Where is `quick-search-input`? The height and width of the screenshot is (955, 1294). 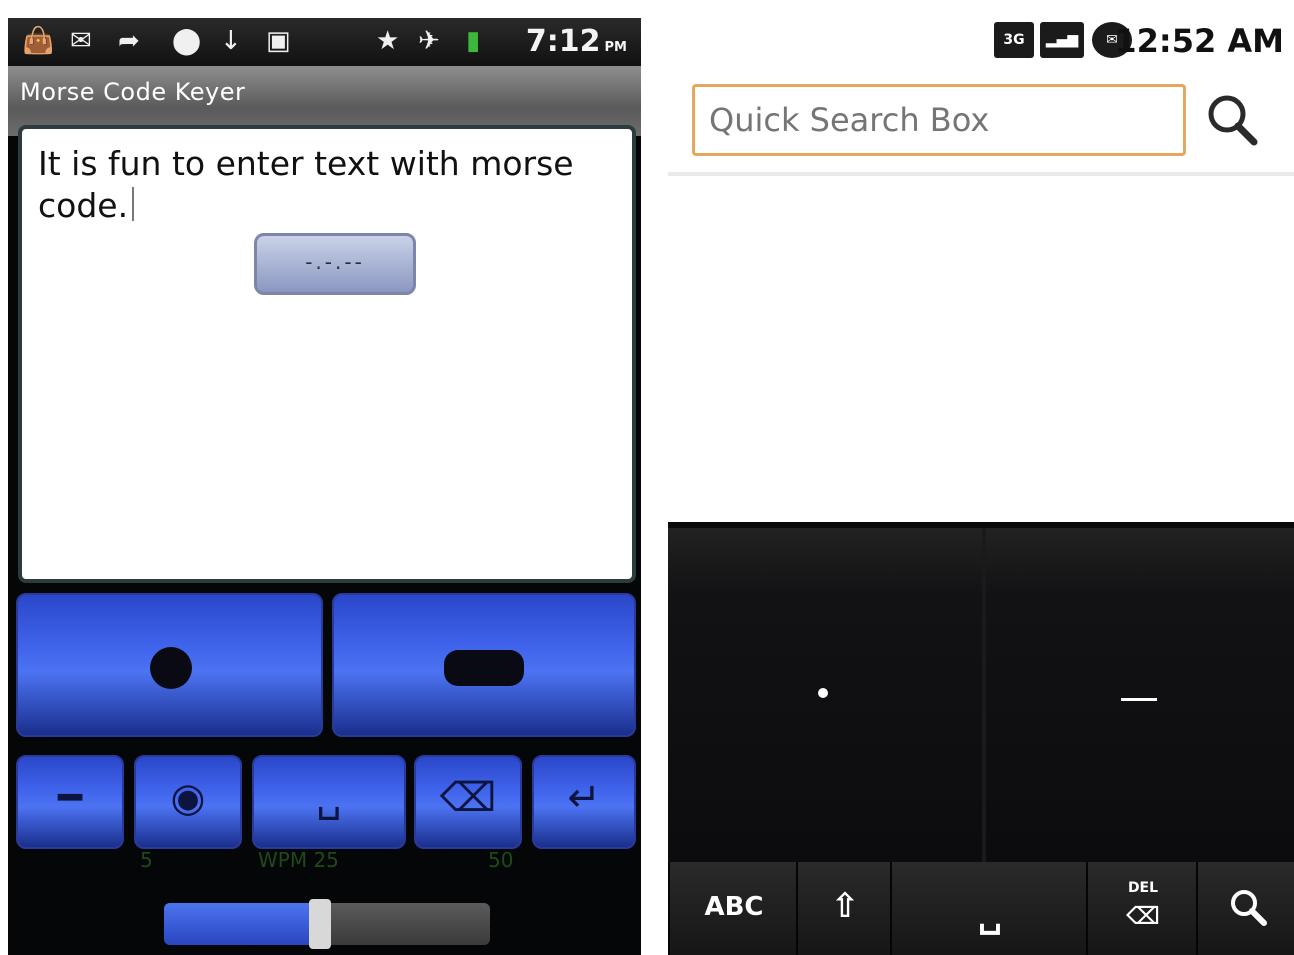
quick-search-input is located at coordinates (939, 120).